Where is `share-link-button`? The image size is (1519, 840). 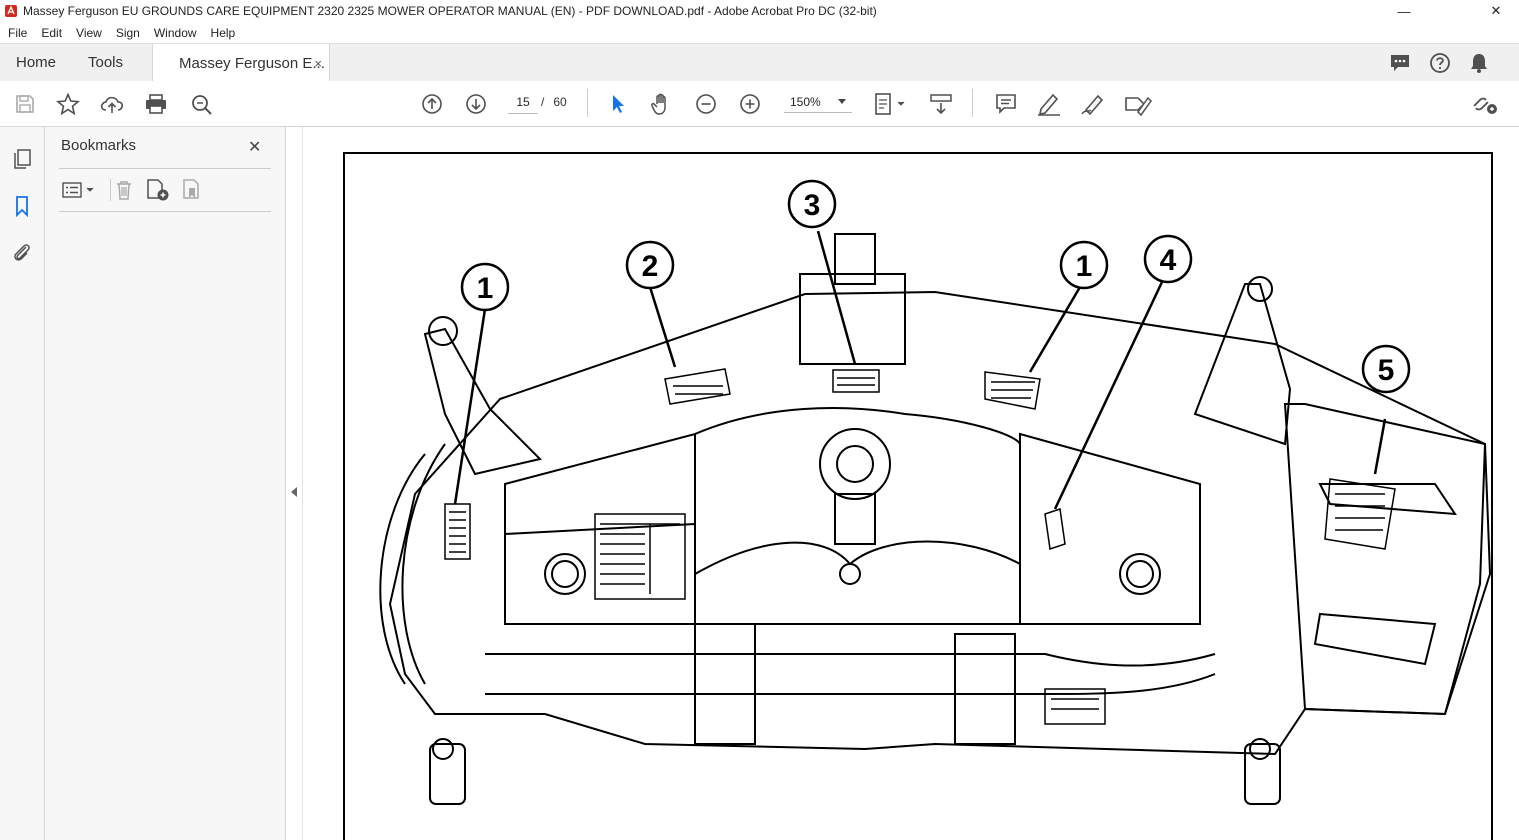
share-link-button is located at coordinates (1485, 103).